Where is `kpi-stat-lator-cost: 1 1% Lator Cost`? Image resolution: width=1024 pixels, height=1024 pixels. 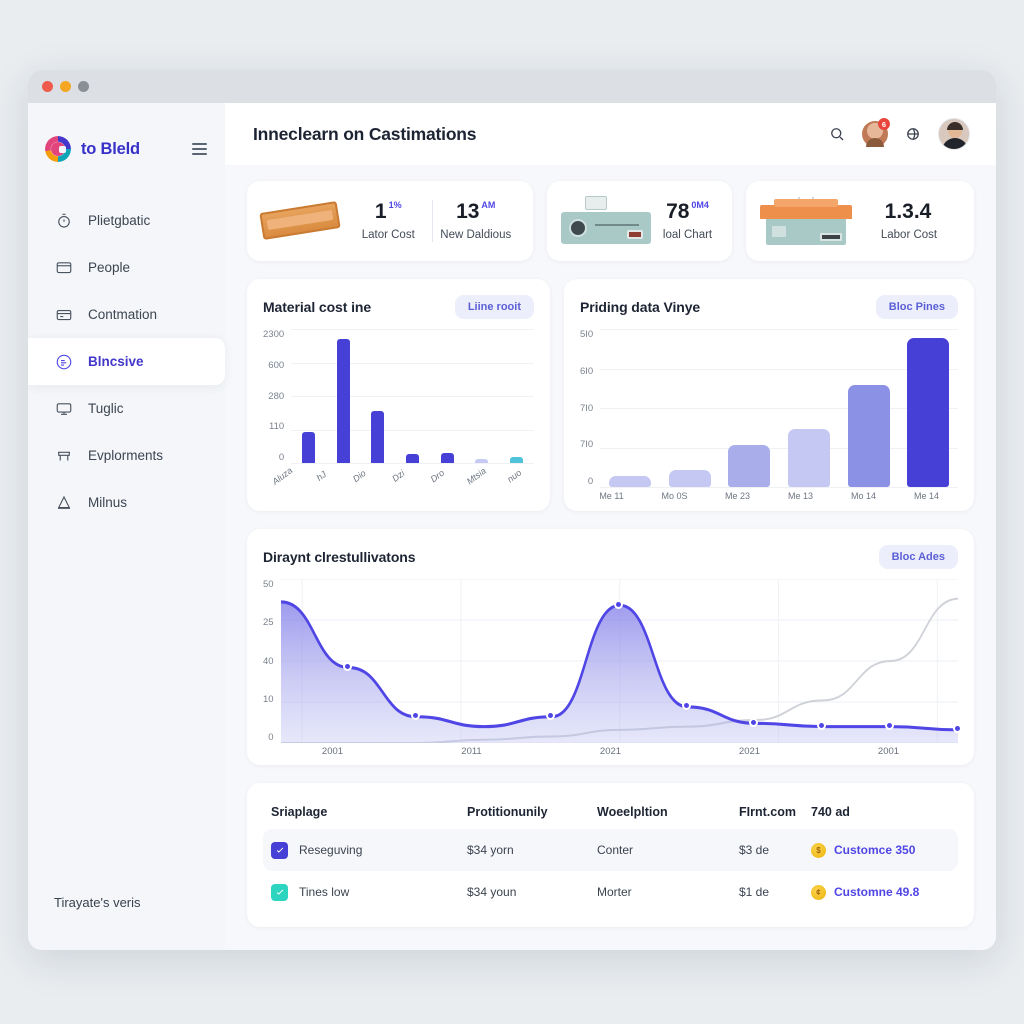
kpi-stat-lator-cost: 1 1% Lator Cost is located at coordinates (388, 220).